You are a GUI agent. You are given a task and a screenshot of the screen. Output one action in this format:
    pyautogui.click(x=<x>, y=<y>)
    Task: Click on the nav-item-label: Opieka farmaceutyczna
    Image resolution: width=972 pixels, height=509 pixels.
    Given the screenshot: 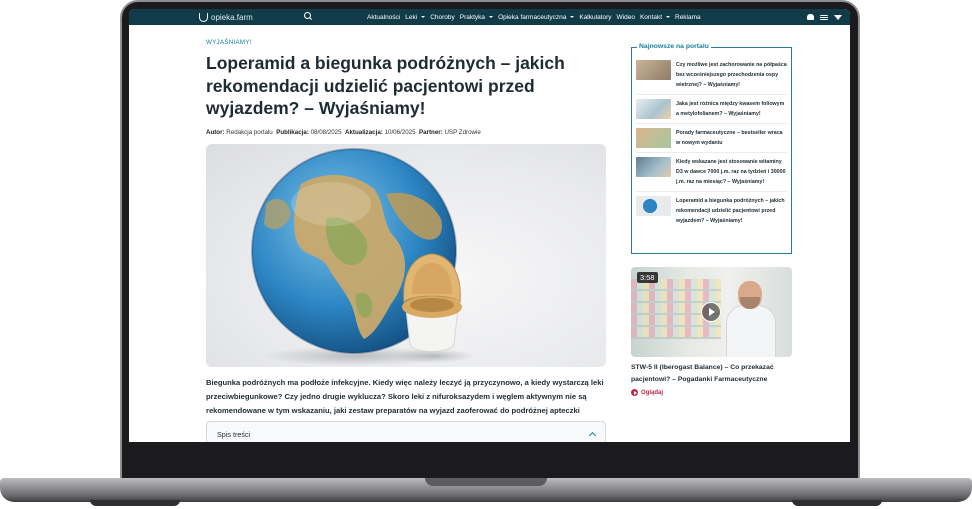 What is the action you would take?
    pyautogui.click(x=532, y=17)
    